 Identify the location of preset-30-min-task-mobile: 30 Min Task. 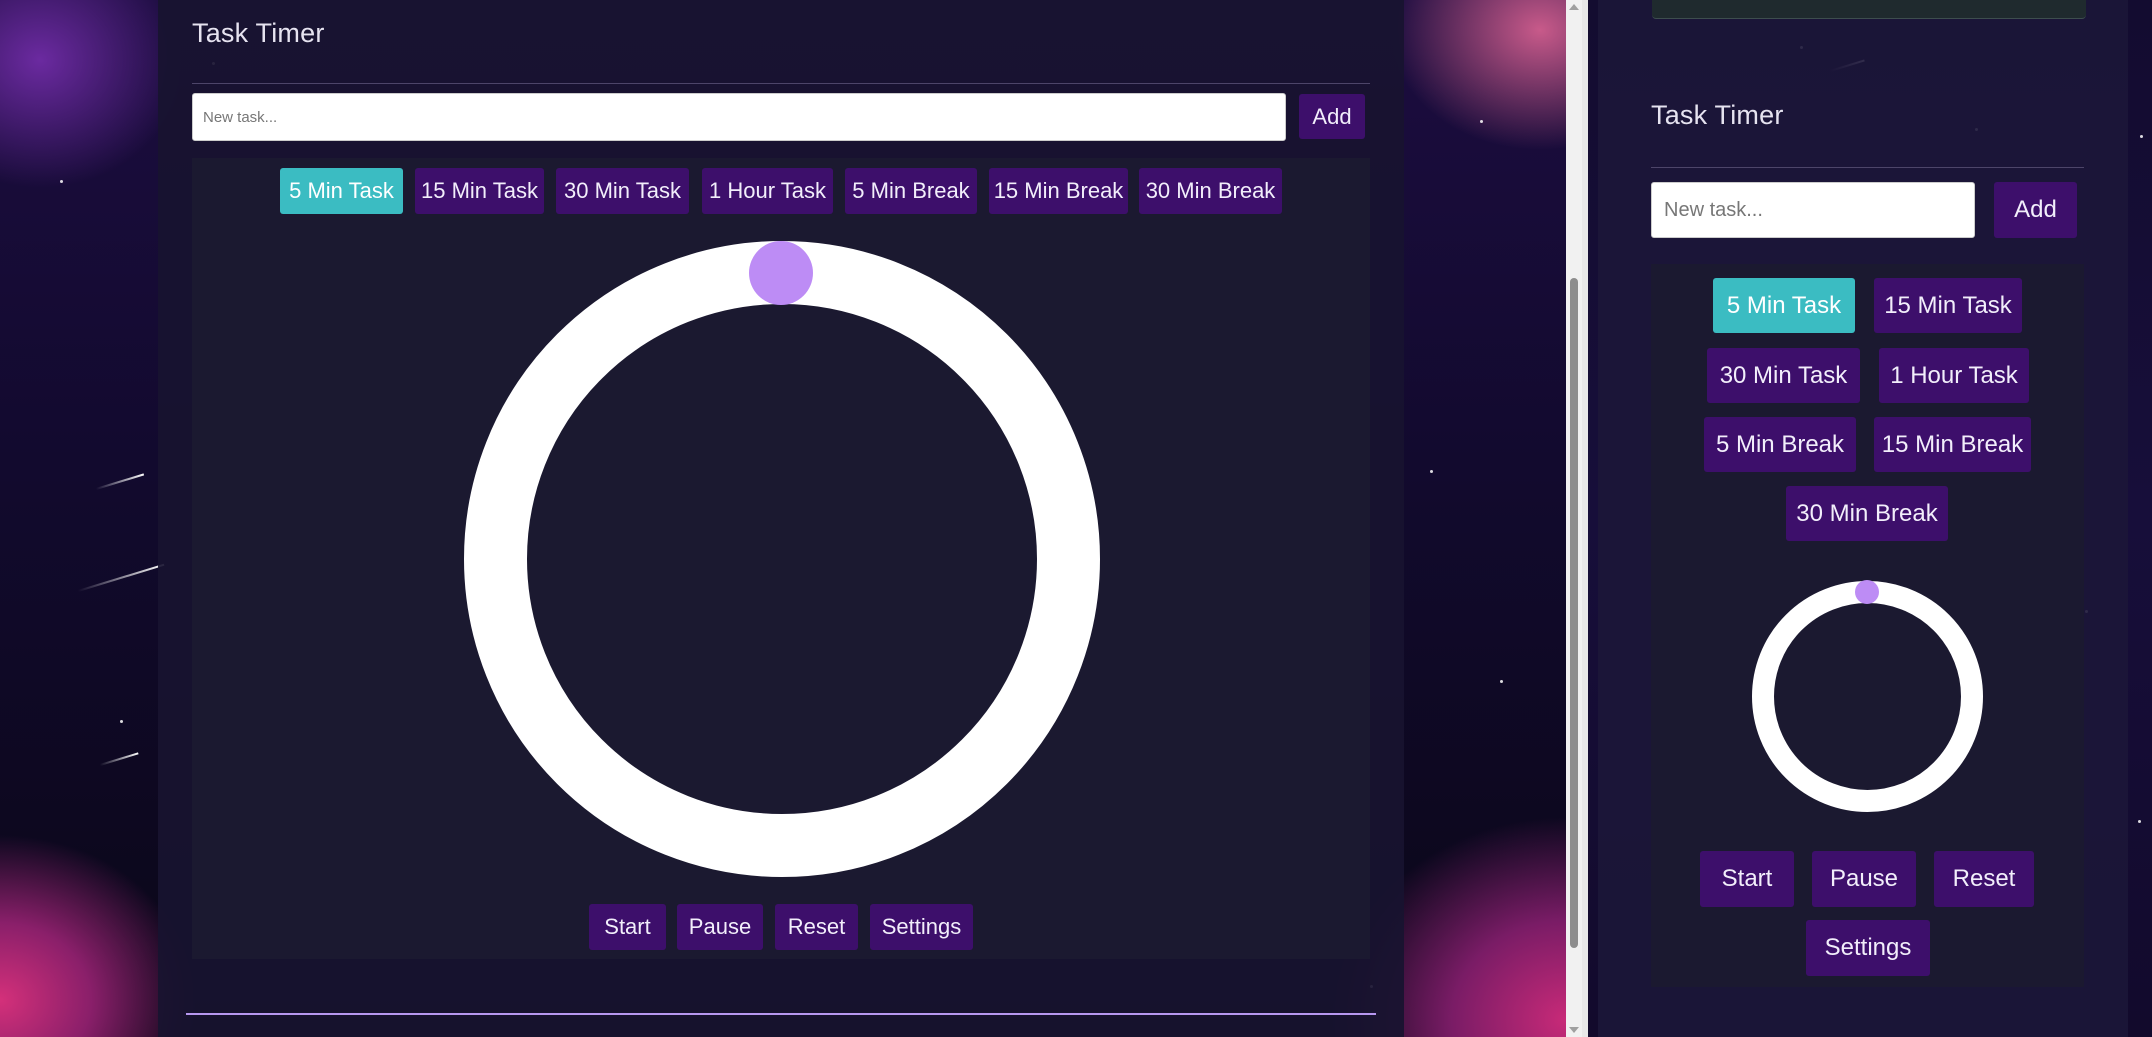
(1783, 375).